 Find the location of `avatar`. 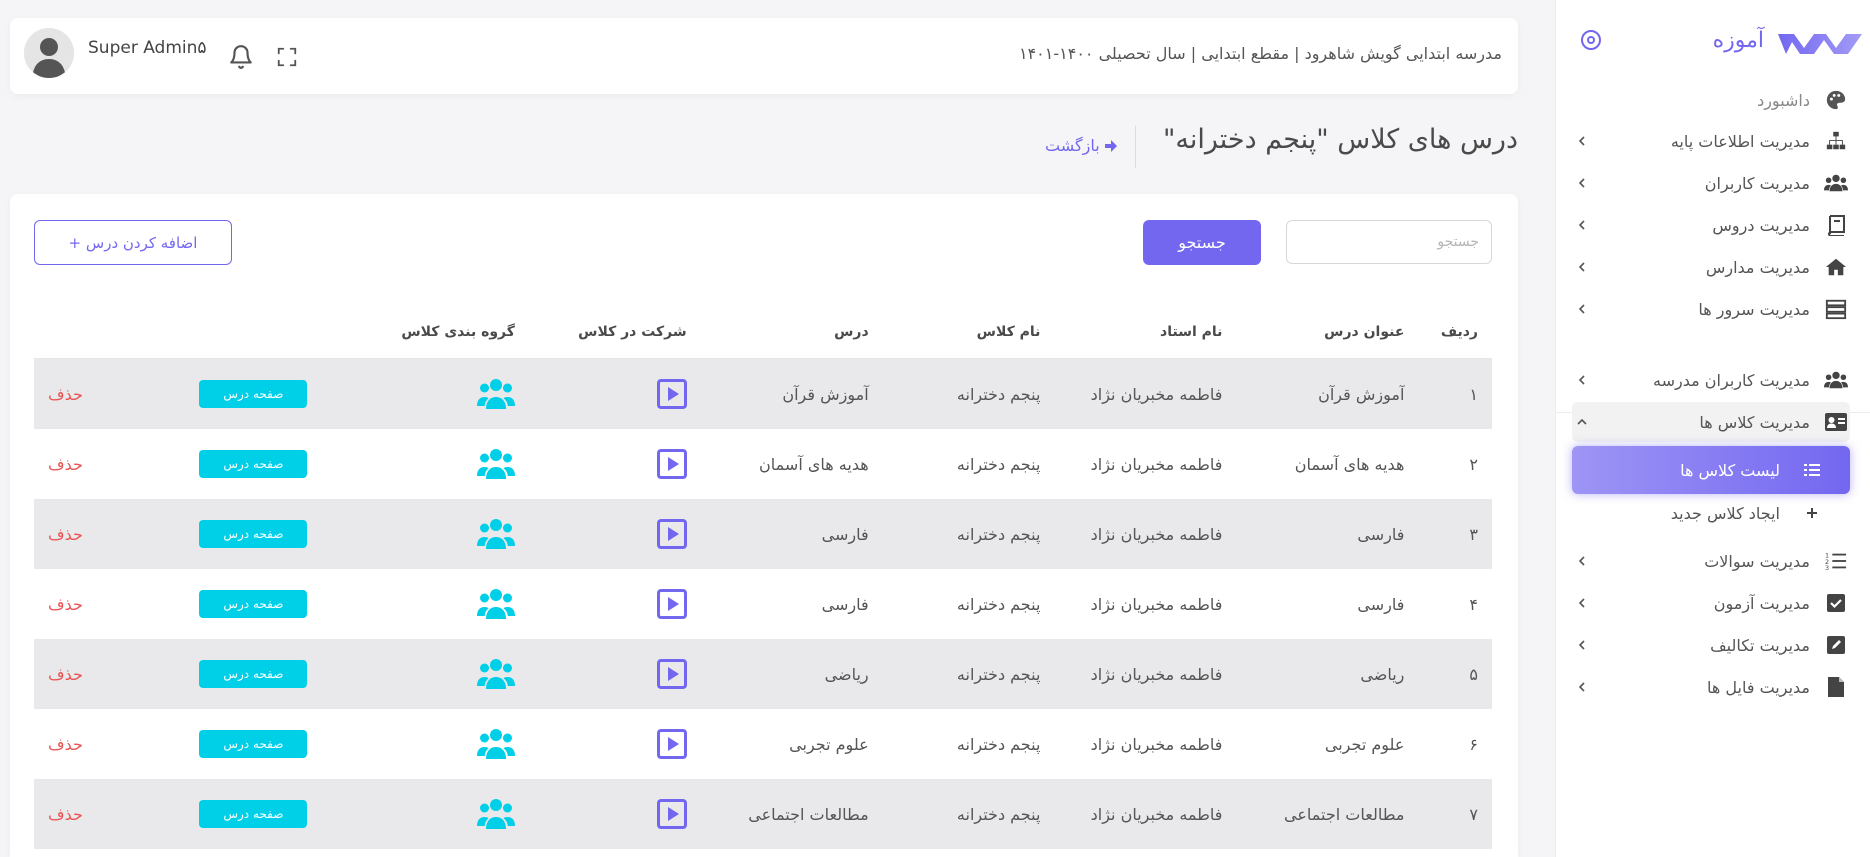

avatar is located at coordinates (49, 53).